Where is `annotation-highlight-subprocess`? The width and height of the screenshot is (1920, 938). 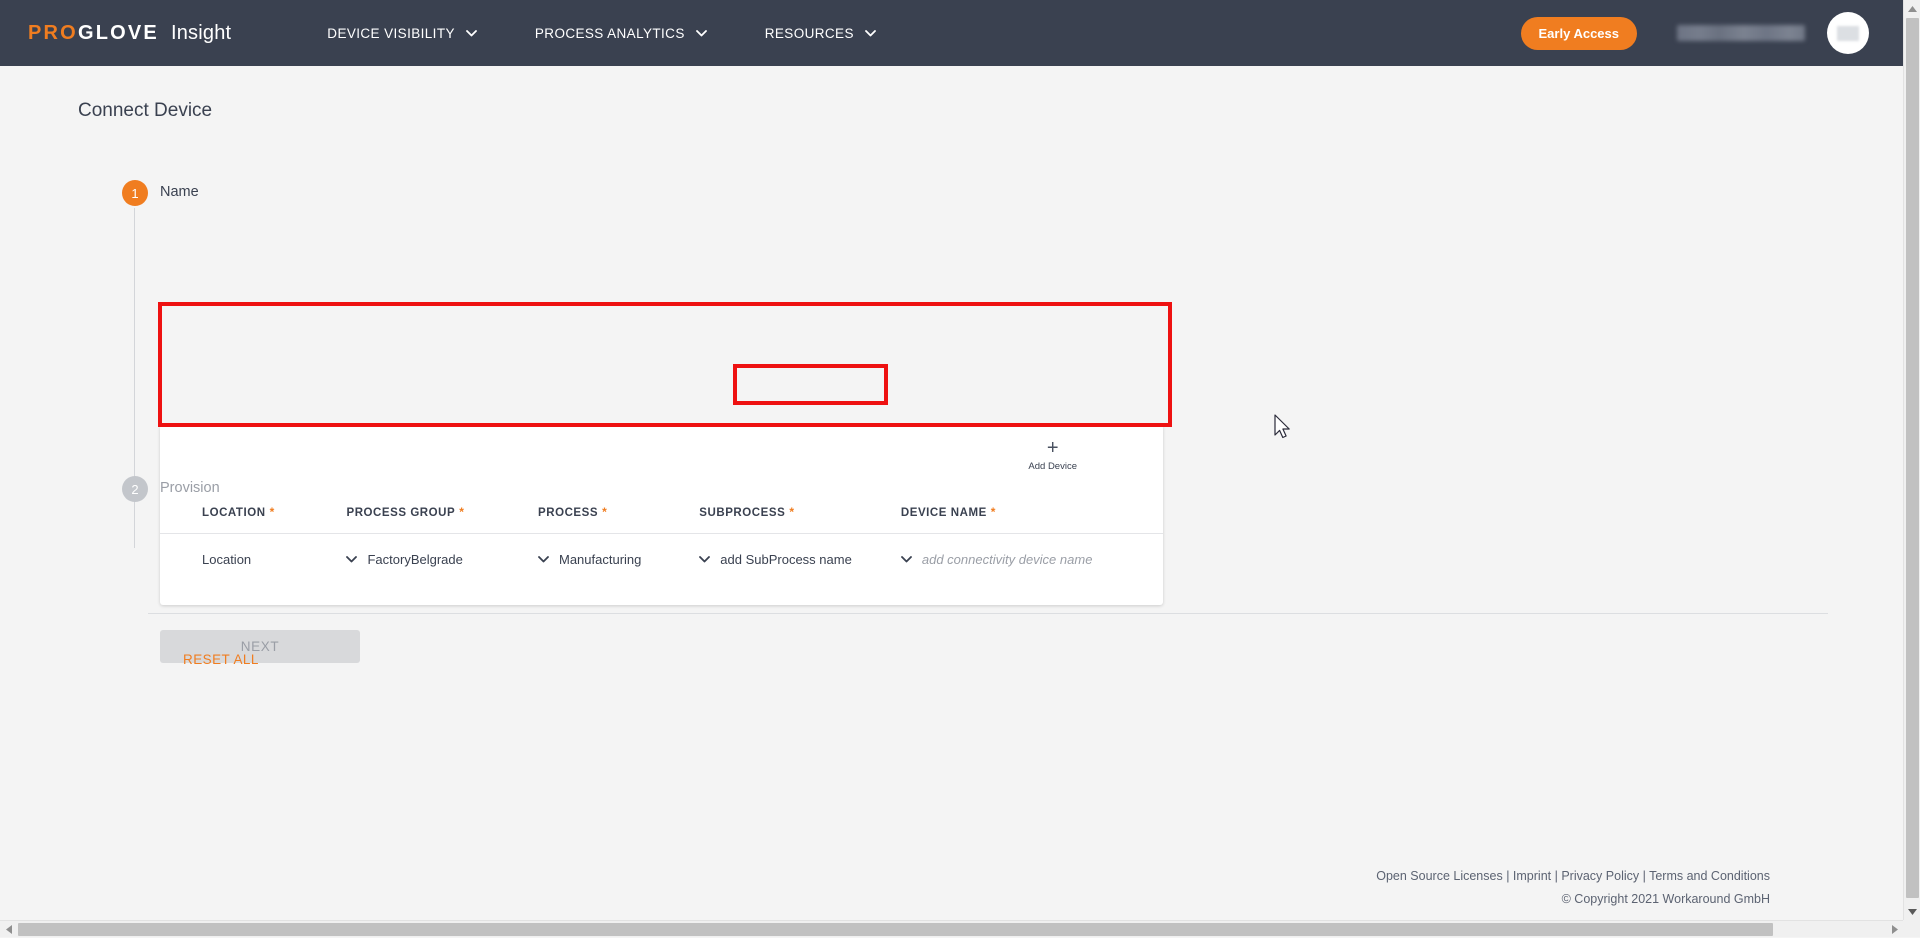 annotation-highlight-subprocess is located at coordinates (810, 384).